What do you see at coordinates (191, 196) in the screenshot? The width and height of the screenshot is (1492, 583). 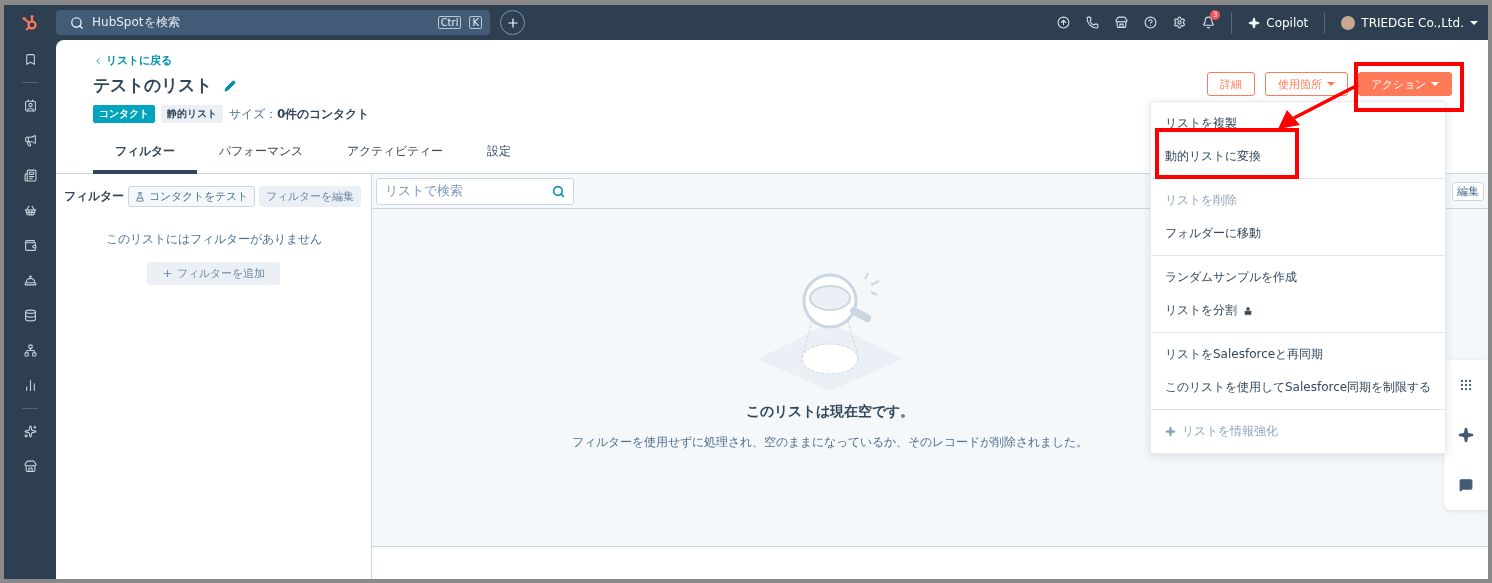 I see `test-contact-button: コンタクトをテスト` at bounding box center [191, 196].